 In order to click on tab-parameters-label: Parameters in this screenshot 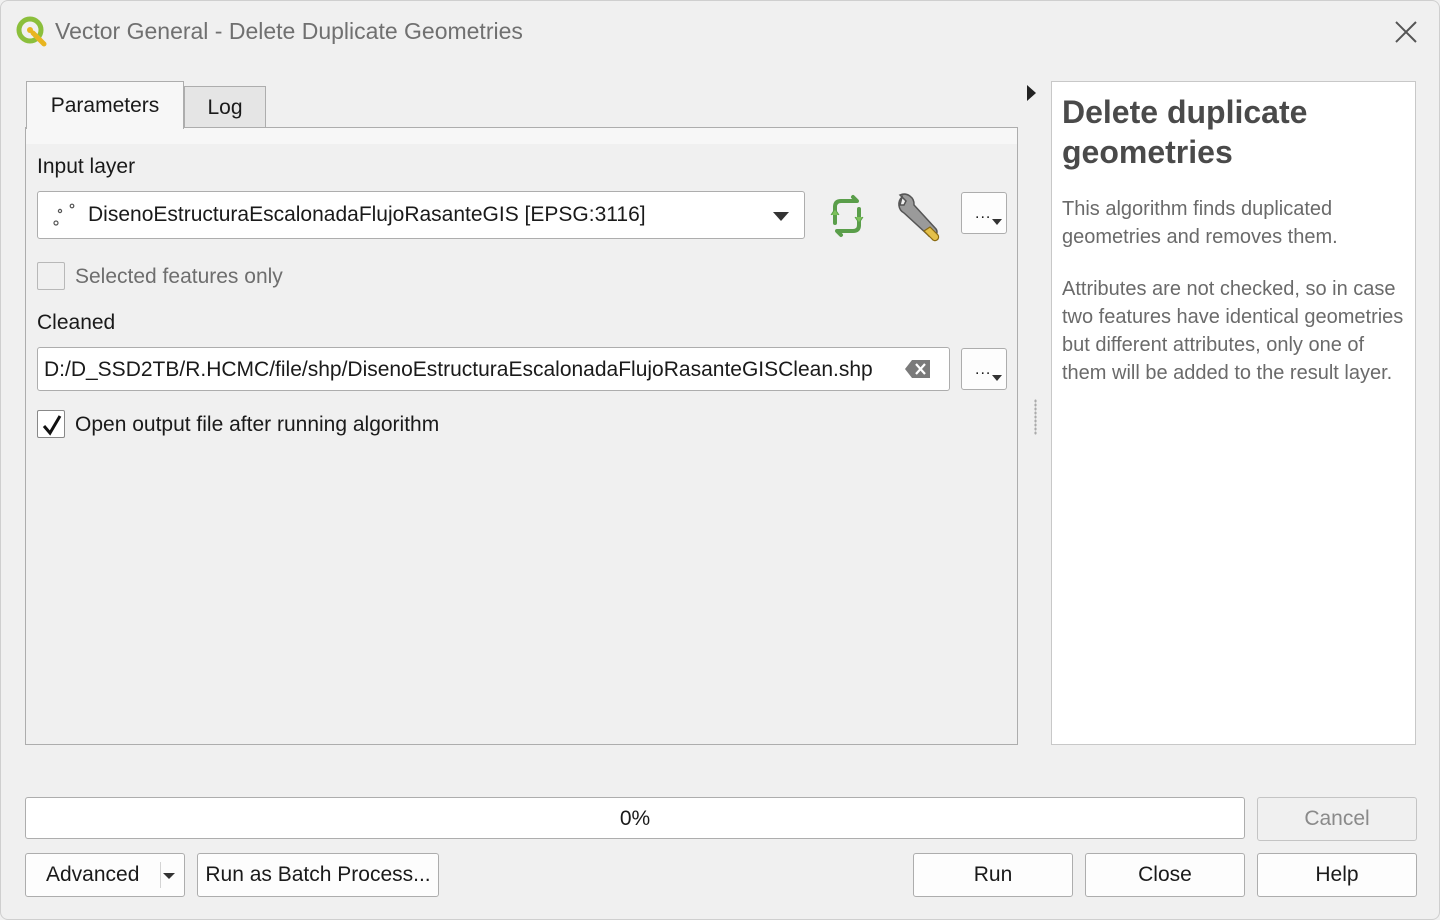, I will do `click(105, 105)`.